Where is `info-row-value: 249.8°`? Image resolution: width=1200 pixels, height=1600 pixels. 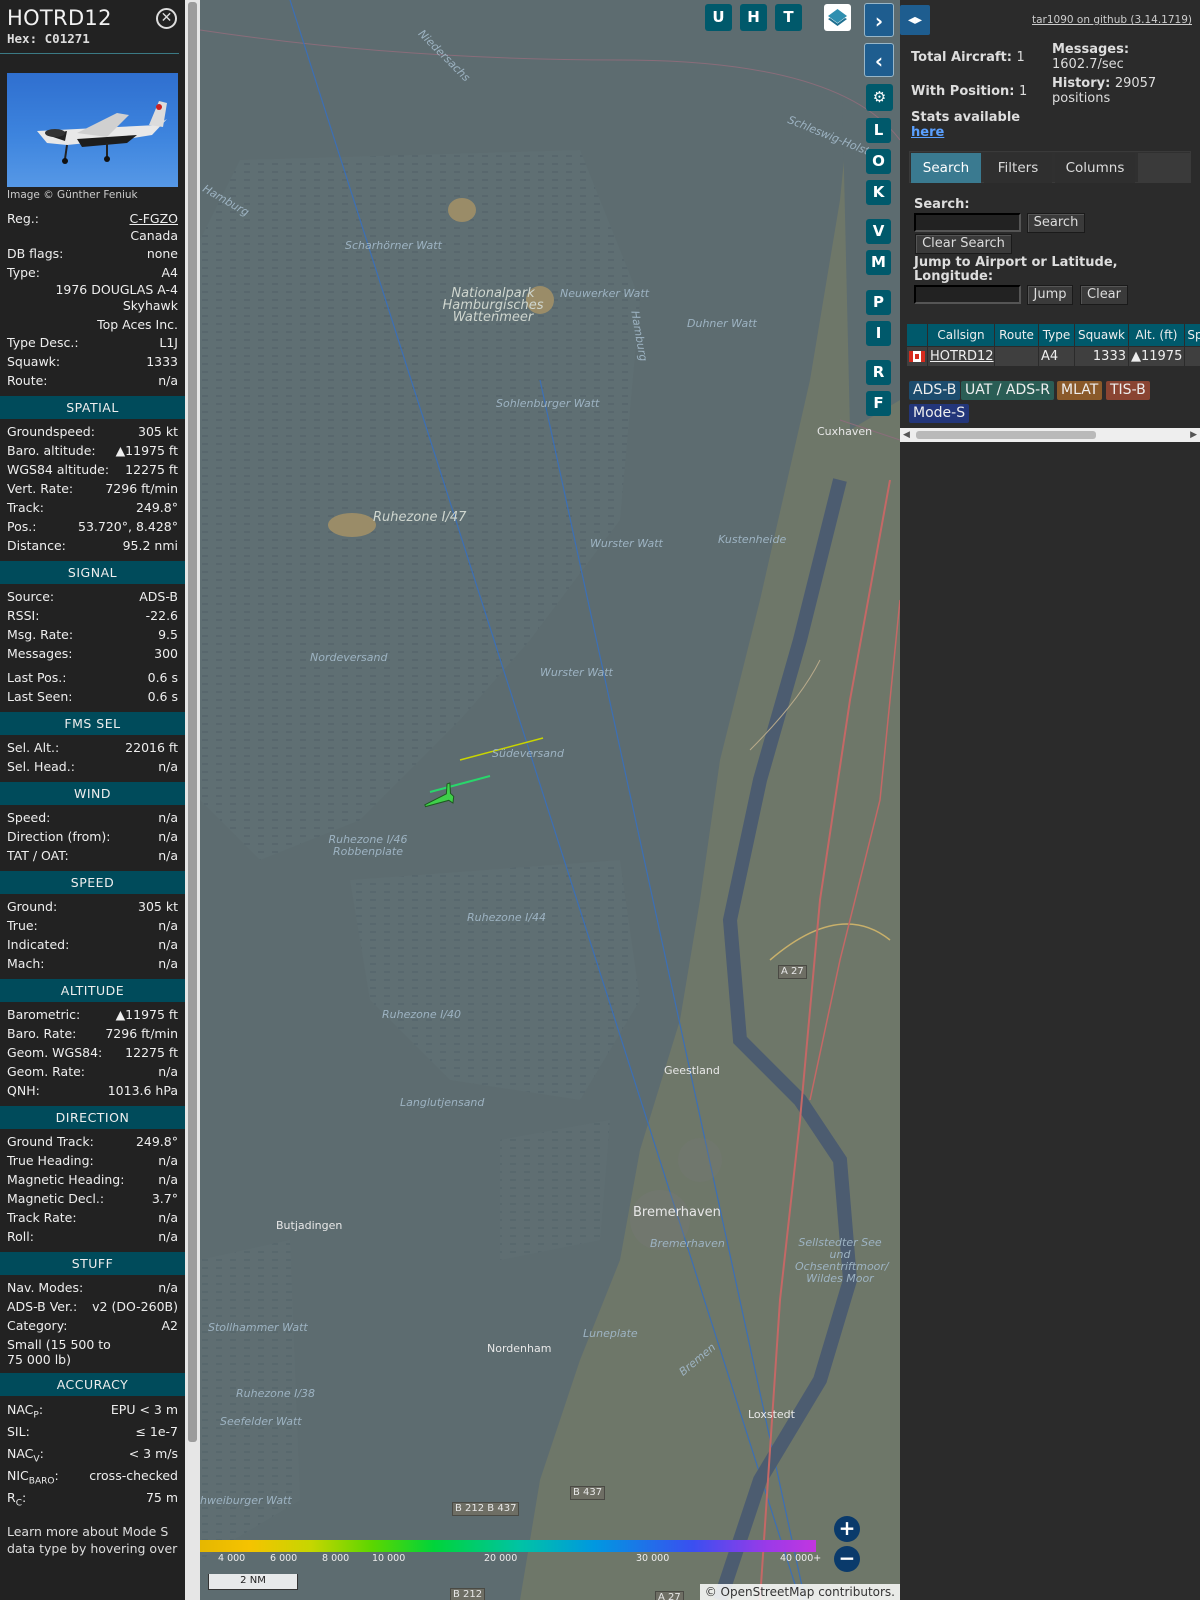
info-row-value: 249.8° is located at coordinates (156, 1141).